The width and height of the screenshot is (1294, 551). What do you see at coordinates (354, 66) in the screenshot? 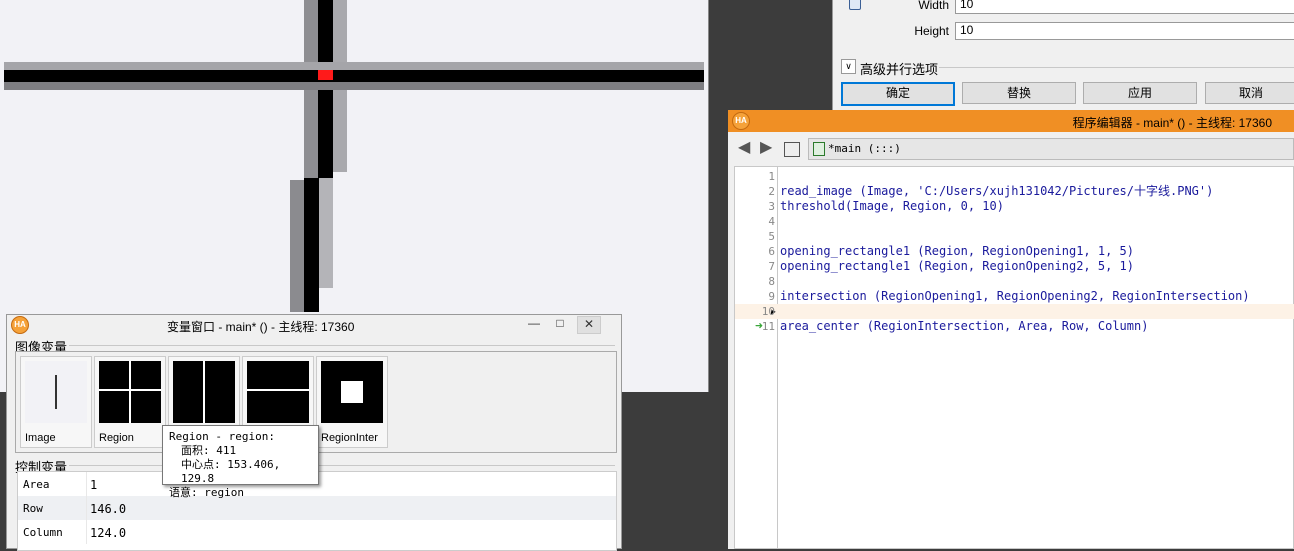
I see `hline-gray-top` at bounding box center [354, 66].